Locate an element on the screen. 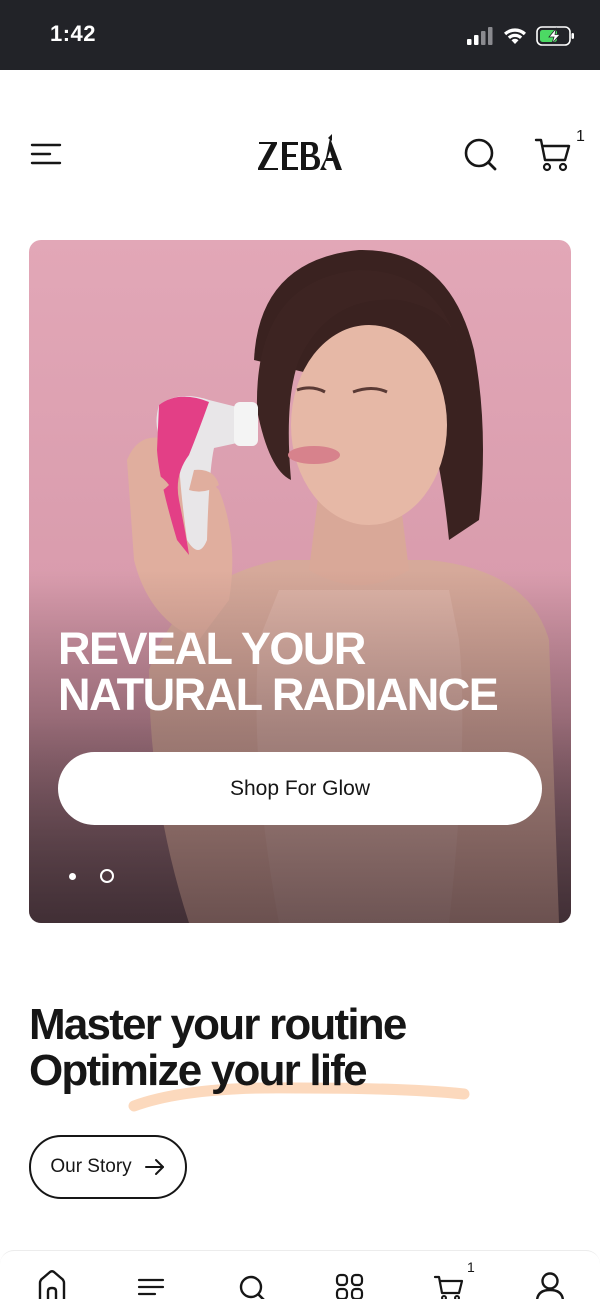 This screenshot has height=1299, width=600. brand-logo is located at coordinates (300, 155).